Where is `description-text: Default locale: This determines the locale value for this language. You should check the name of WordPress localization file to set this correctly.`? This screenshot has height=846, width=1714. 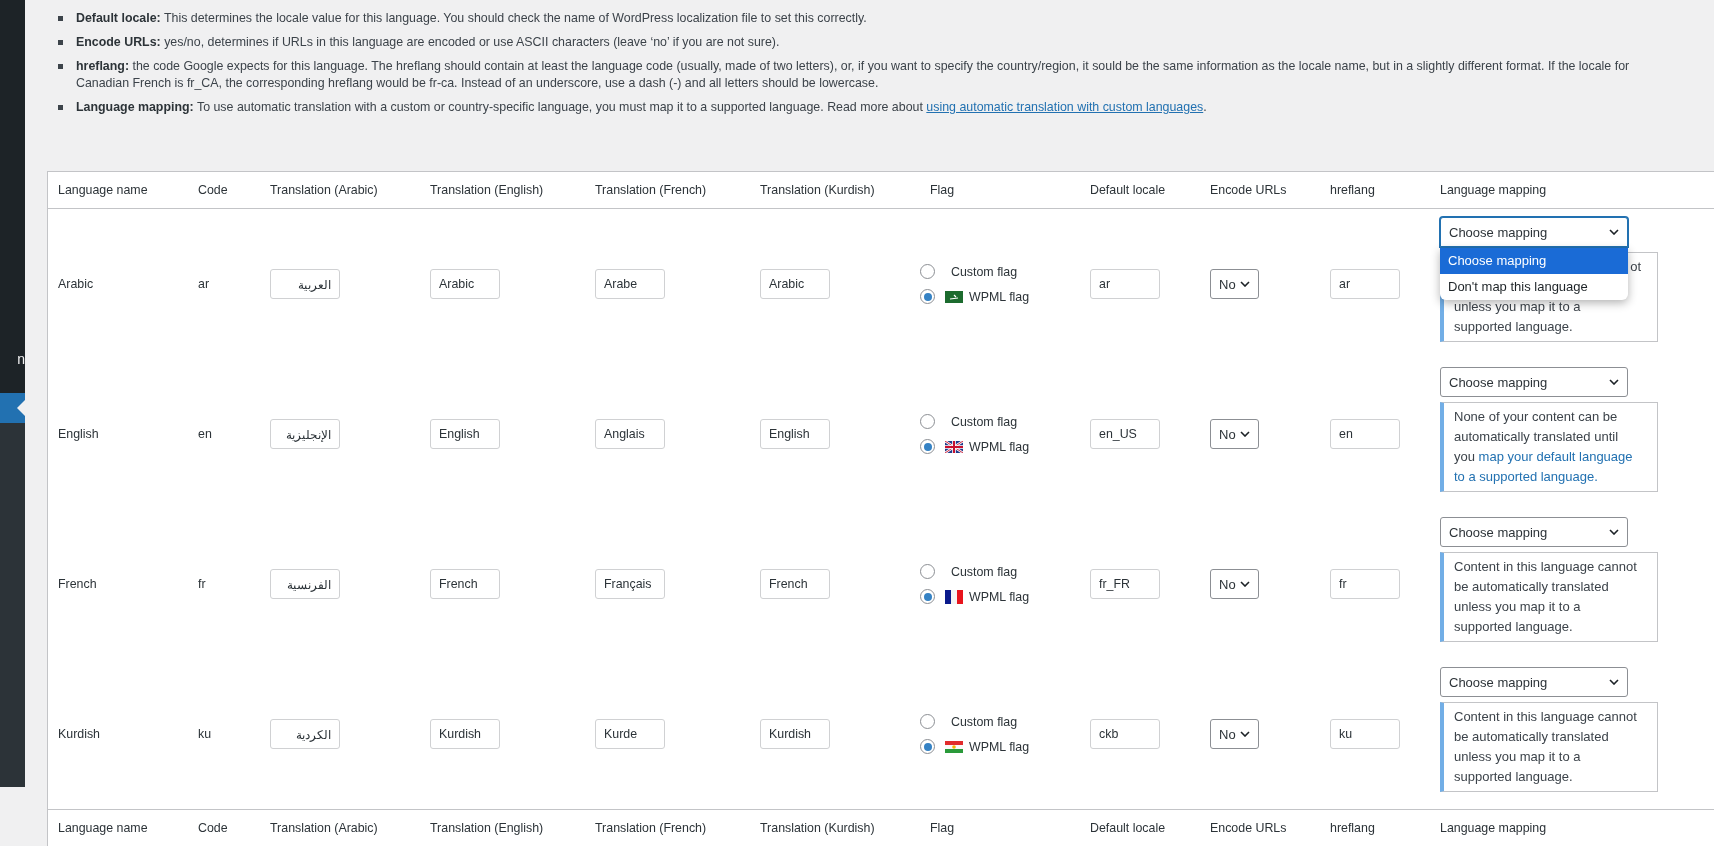
description-text: Default locale: This determines the locale value for this language. You should check the name of WordPress localization file to set this correctly. is located at coordinates (472, 18).